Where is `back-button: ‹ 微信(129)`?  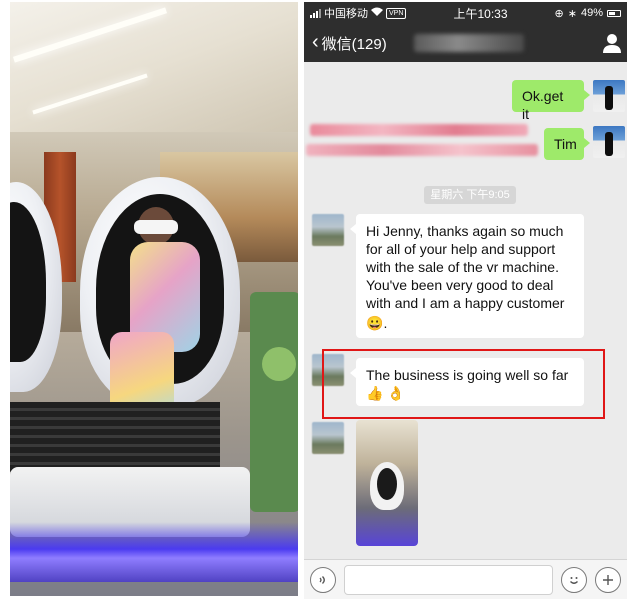
back-button: ‹ 微信(129) is located at coordinates (349, 42).